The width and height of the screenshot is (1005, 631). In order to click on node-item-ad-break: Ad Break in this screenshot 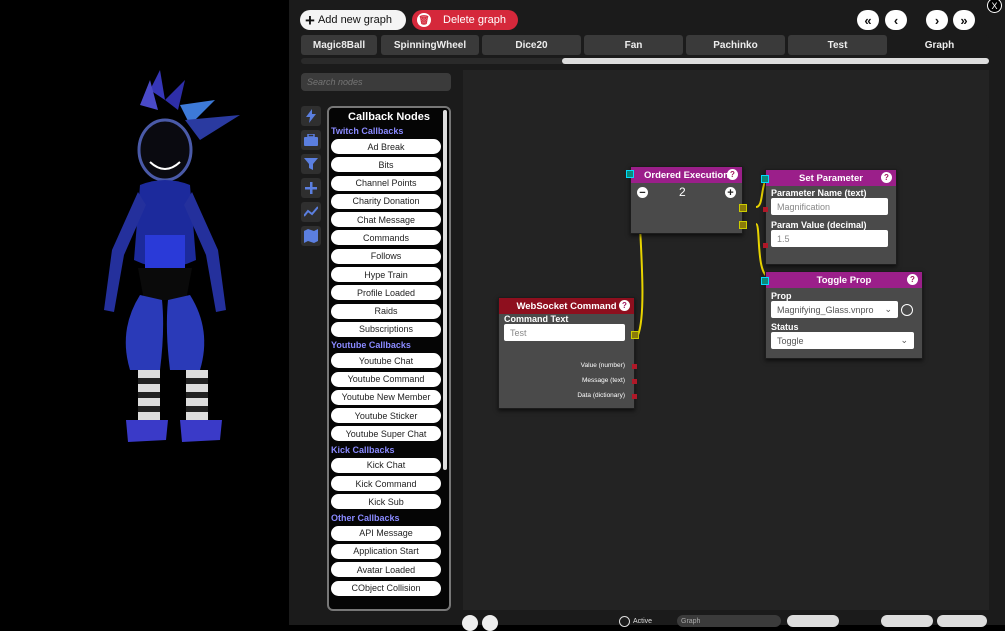, I will do `click(386, 146)`.